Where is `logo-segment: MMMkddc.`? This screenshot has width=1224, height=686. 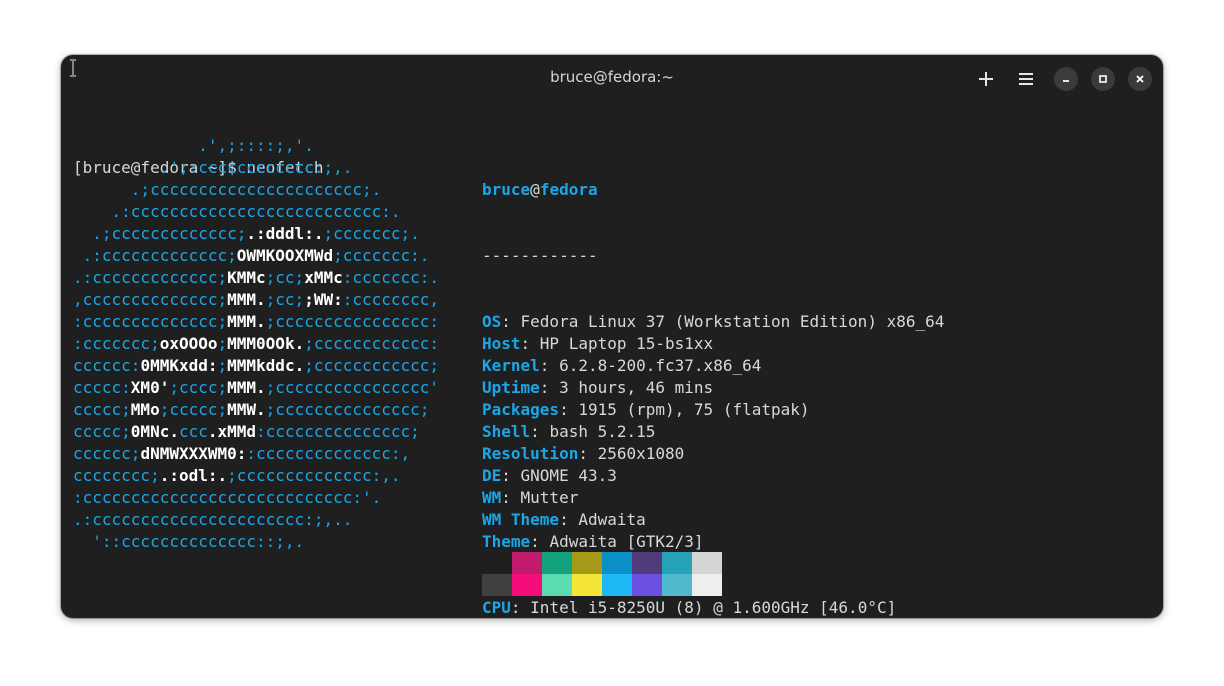
logo-segment: MMMkddc. is located at coordinates (266, 365).